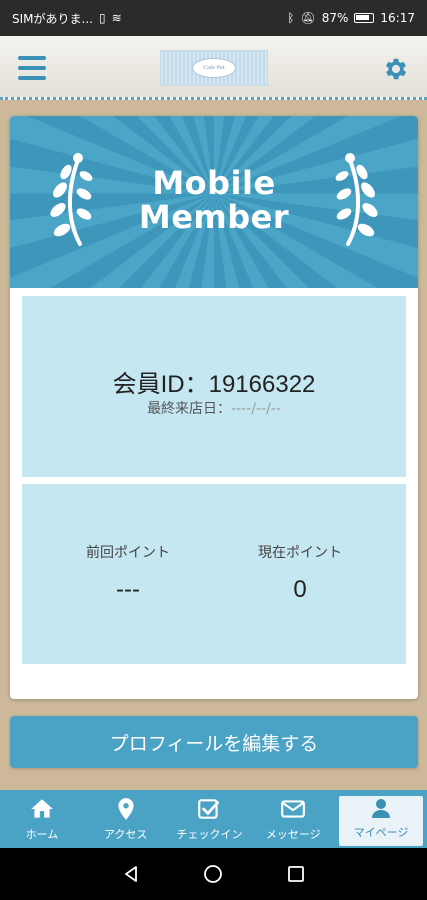 The image size is (427, 900). What do you see at coordinates (102, 18) in the screenshot?
I see `sim-icon: ▯` at bounding box center [102, 18].